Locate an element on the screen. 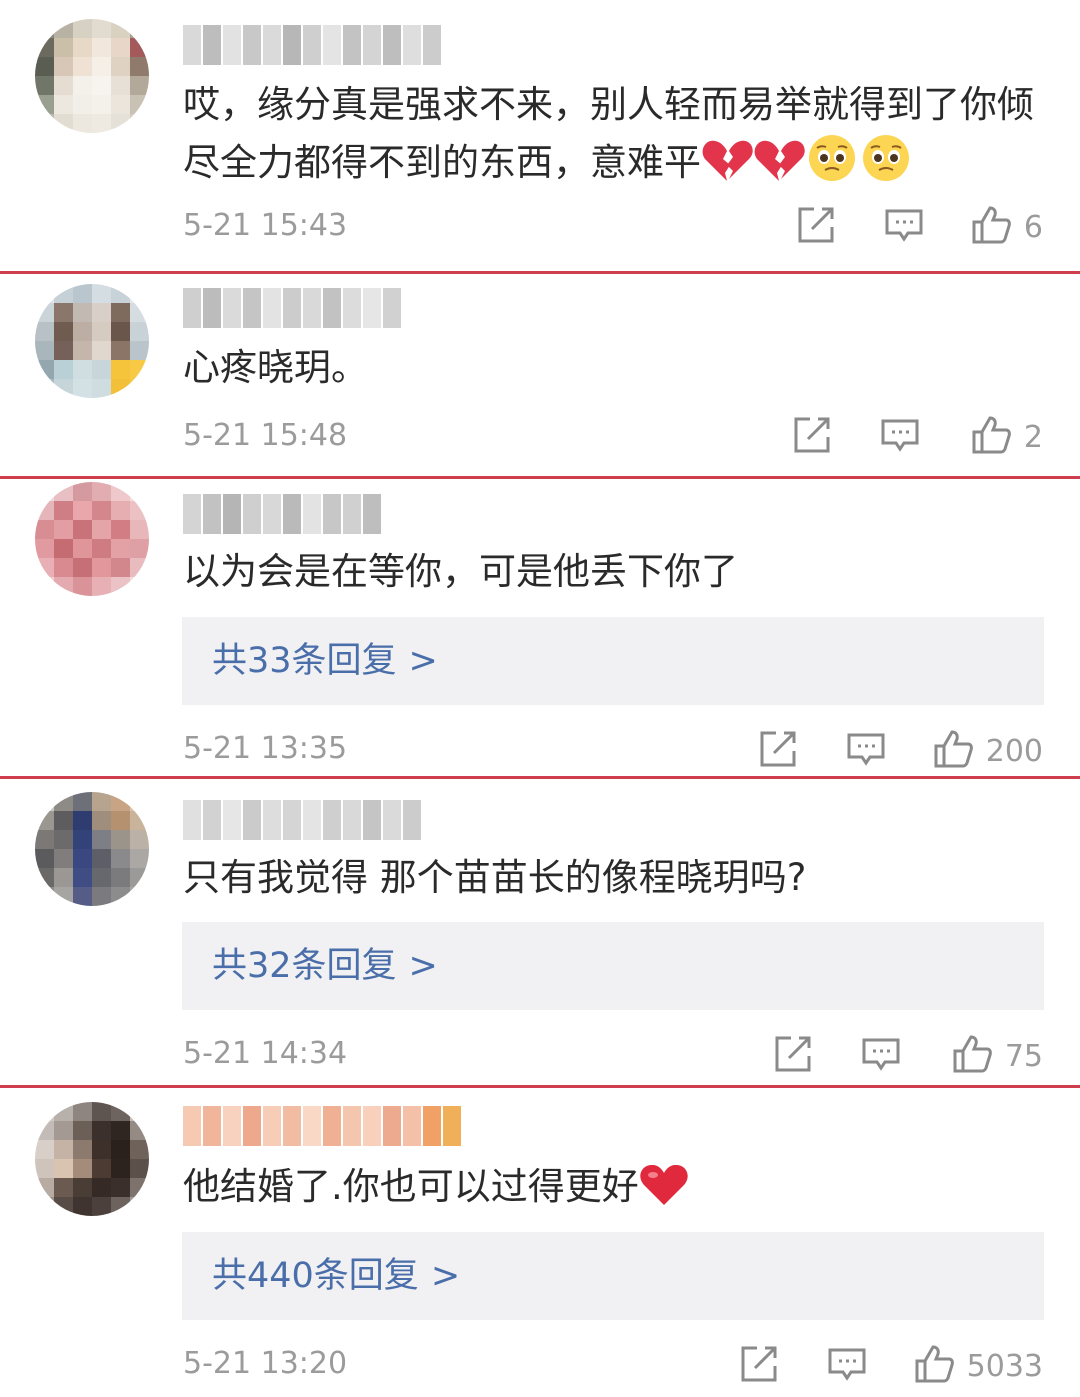 This screenshot has width=1080, height=1397. like-button: 2 is located at coordinates (1006, 437).